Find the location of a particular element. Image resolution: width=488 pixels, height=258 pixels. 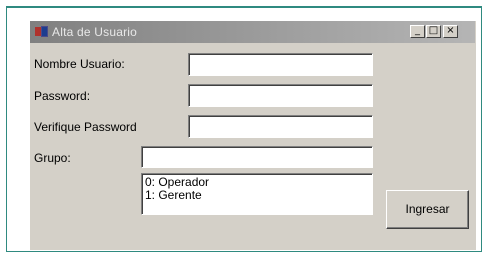

title-bar: Alta de Usuario _ □ × is located at coordinates (252, 32).